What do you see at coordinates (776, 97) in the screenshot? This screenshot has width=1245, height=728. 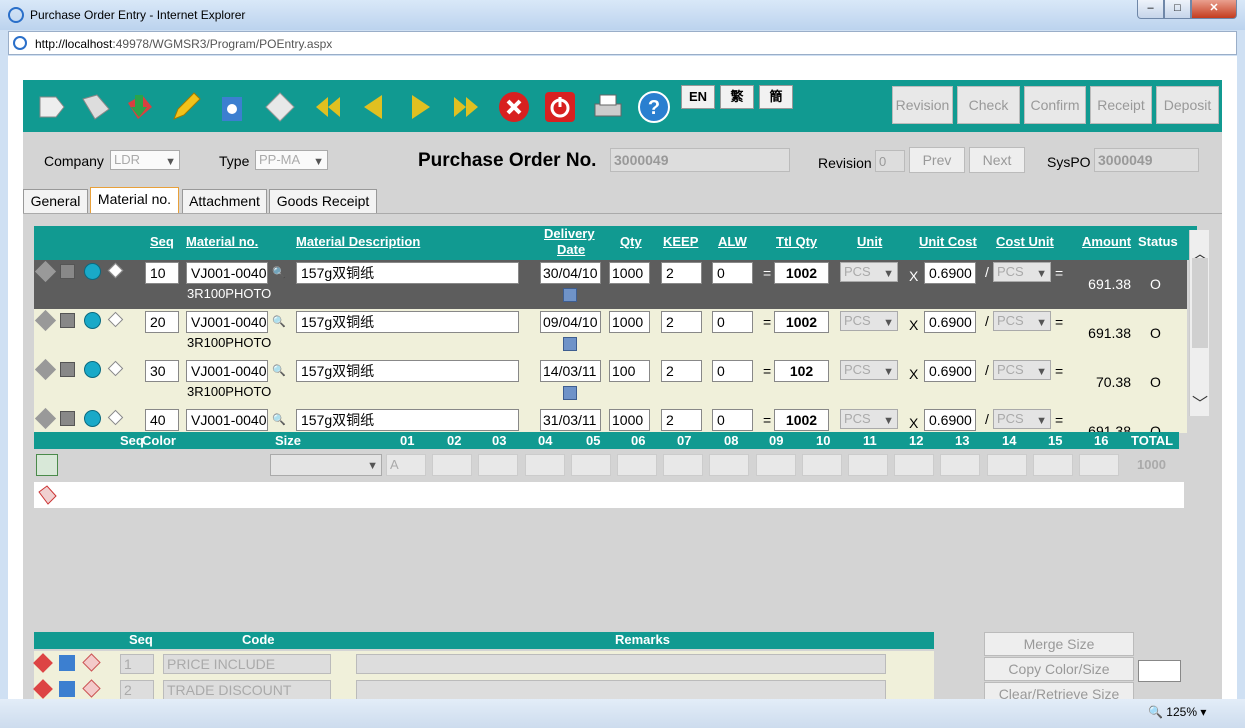 I see `lang-simplified-button: 簡` at bounding box center [776, 97].